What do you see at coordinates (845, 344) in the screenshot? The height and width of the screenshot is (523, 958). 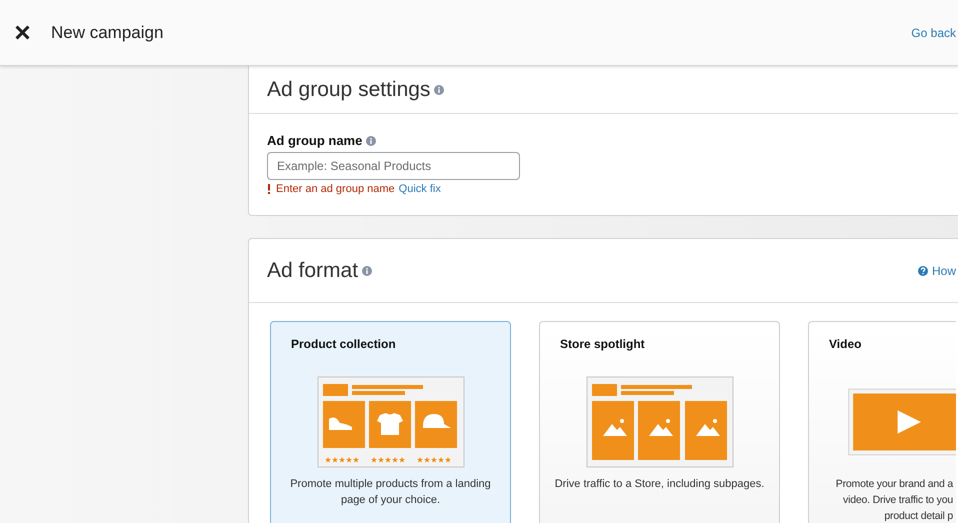 I see `format-title: Video` at bounding box center [845, 344].